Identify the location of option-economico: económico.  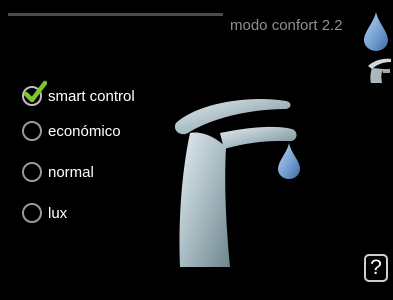
(71, 131).